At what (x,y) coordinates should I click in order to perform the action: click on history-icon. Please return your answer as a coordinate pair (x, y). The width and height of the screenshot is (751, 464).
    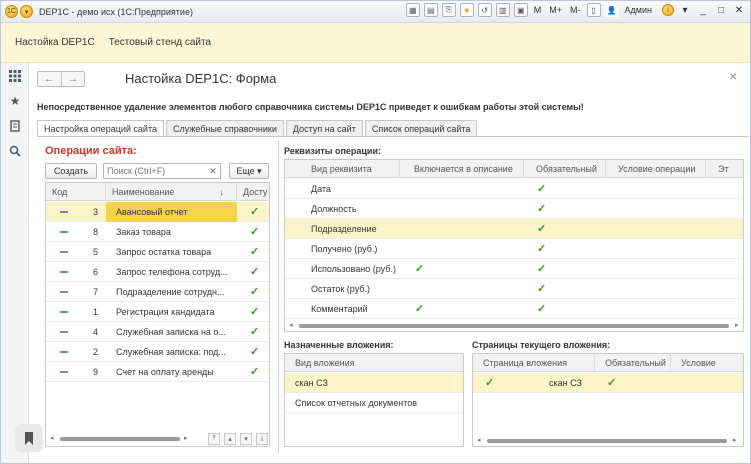
    Looking at the image, I should click on (15, 126).